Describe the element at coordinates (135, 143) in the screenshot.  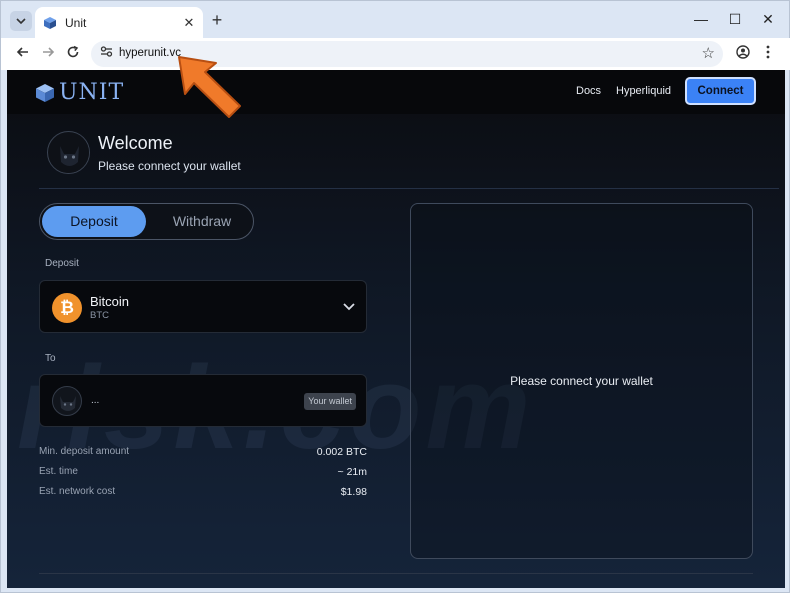
I see `welcome-title: Welcome` at that location.